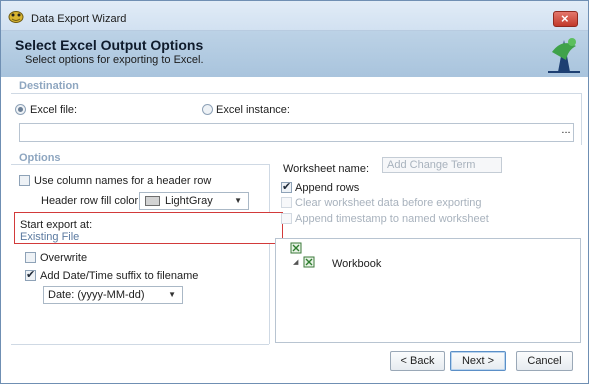  I want to click on destination-section-label: Destination, so click(49, 86).